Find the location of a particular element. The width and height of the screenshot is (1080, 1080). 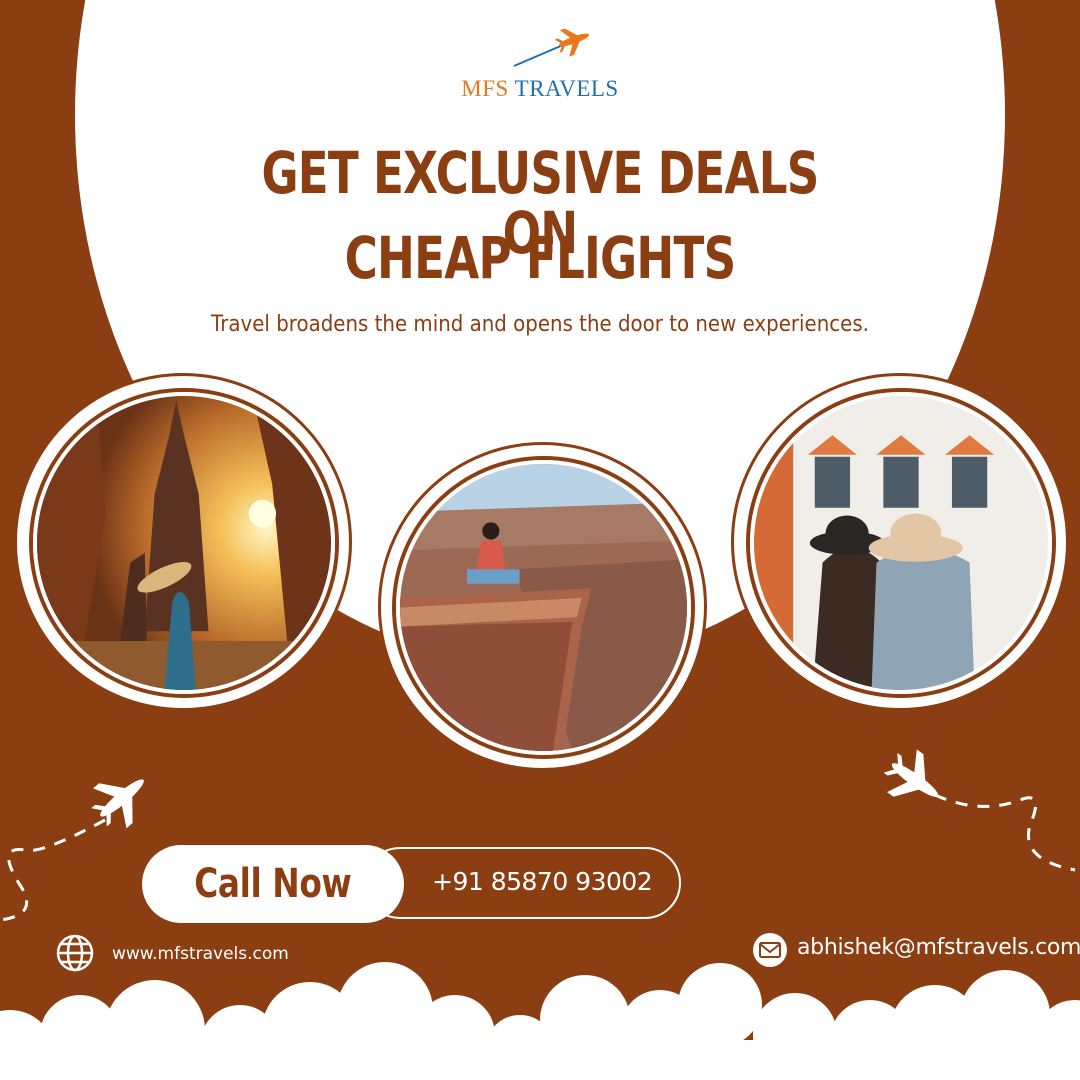

canyon-photo is located at coordinates (543, 607).